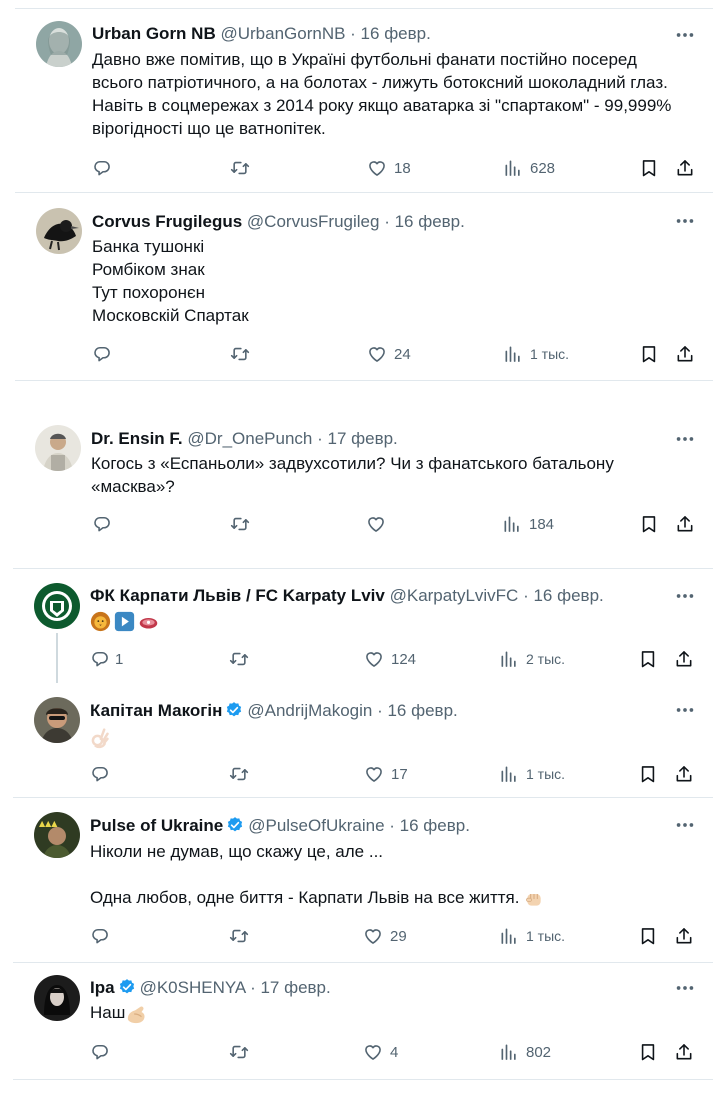 Image resolution: width=719 pixels, height=1101 pixels. I want to click on views-button: 184, so click(528, 524).